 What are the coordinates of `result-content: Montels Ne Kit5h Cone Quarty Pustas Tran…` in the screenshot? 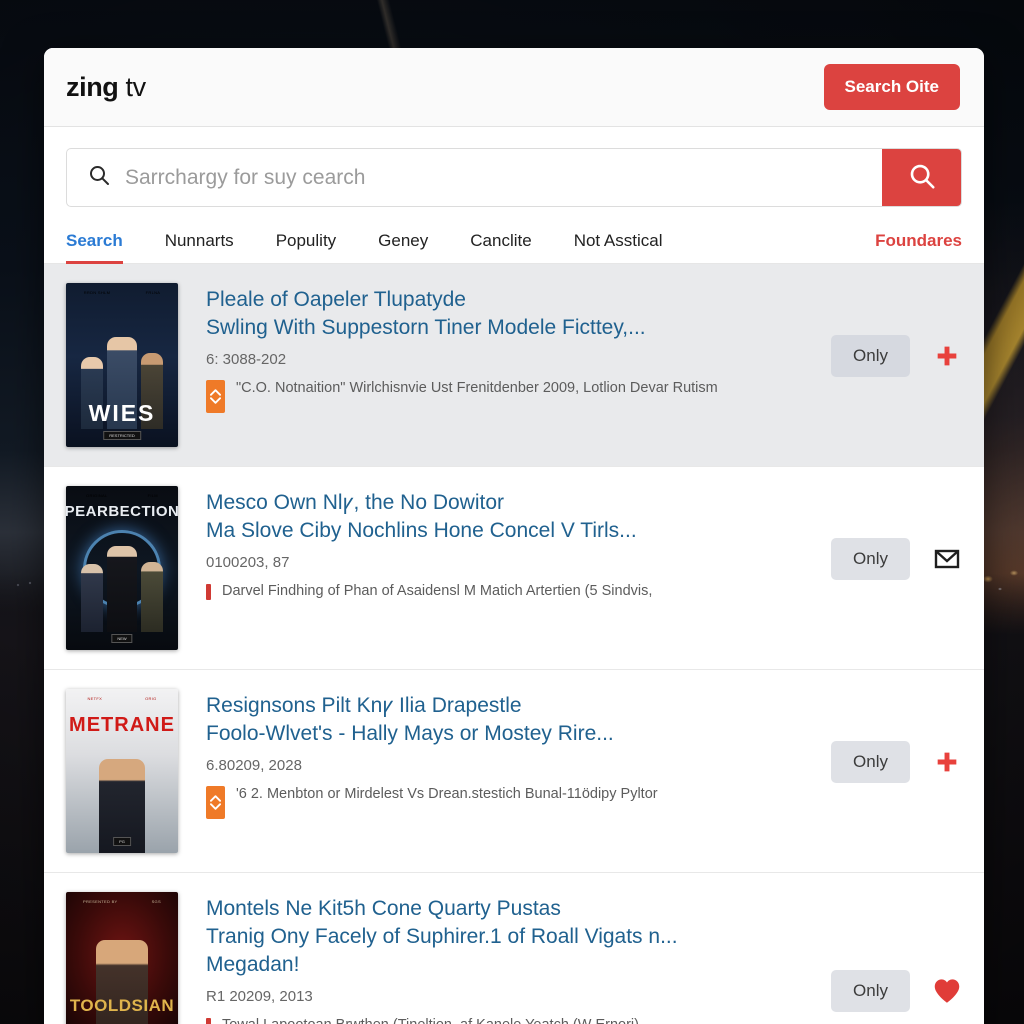 It's located at (504, 958).